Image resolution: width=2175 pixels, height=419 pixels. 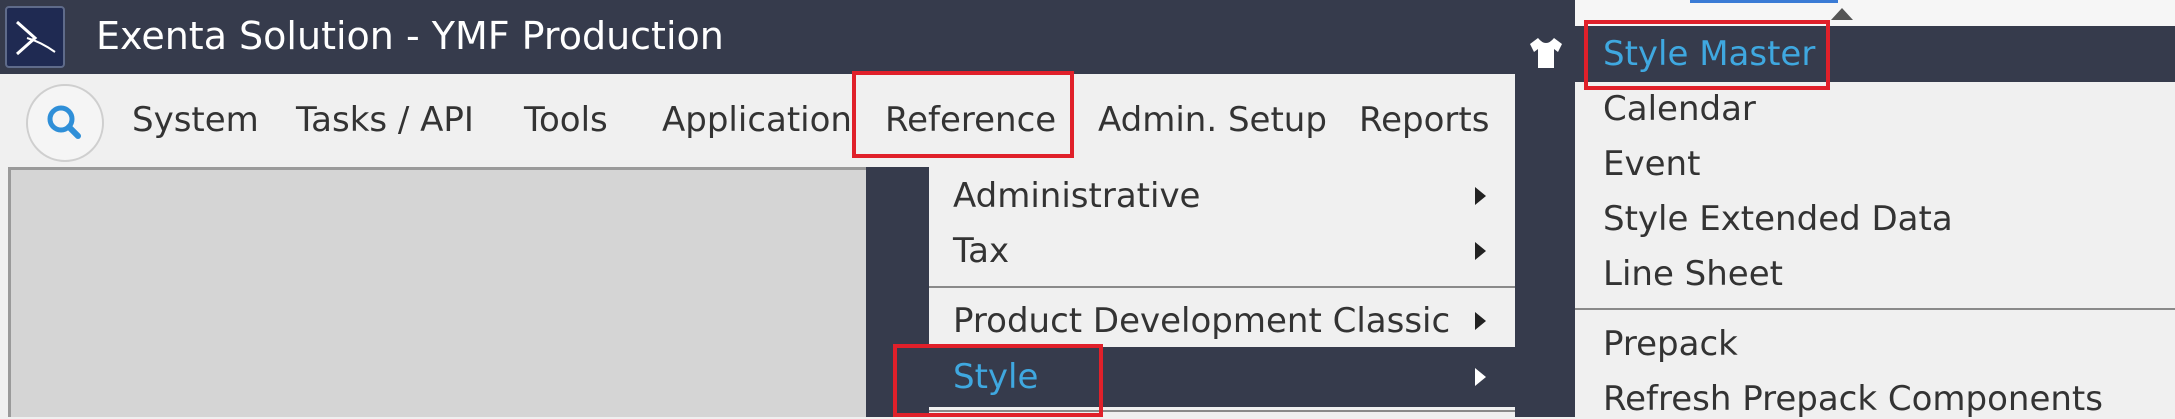 What do you see at coordinates (1679, 109) in the screenshot?
I see `submenu-item-calendar: Calendar` at bounding box center [1679, 109].